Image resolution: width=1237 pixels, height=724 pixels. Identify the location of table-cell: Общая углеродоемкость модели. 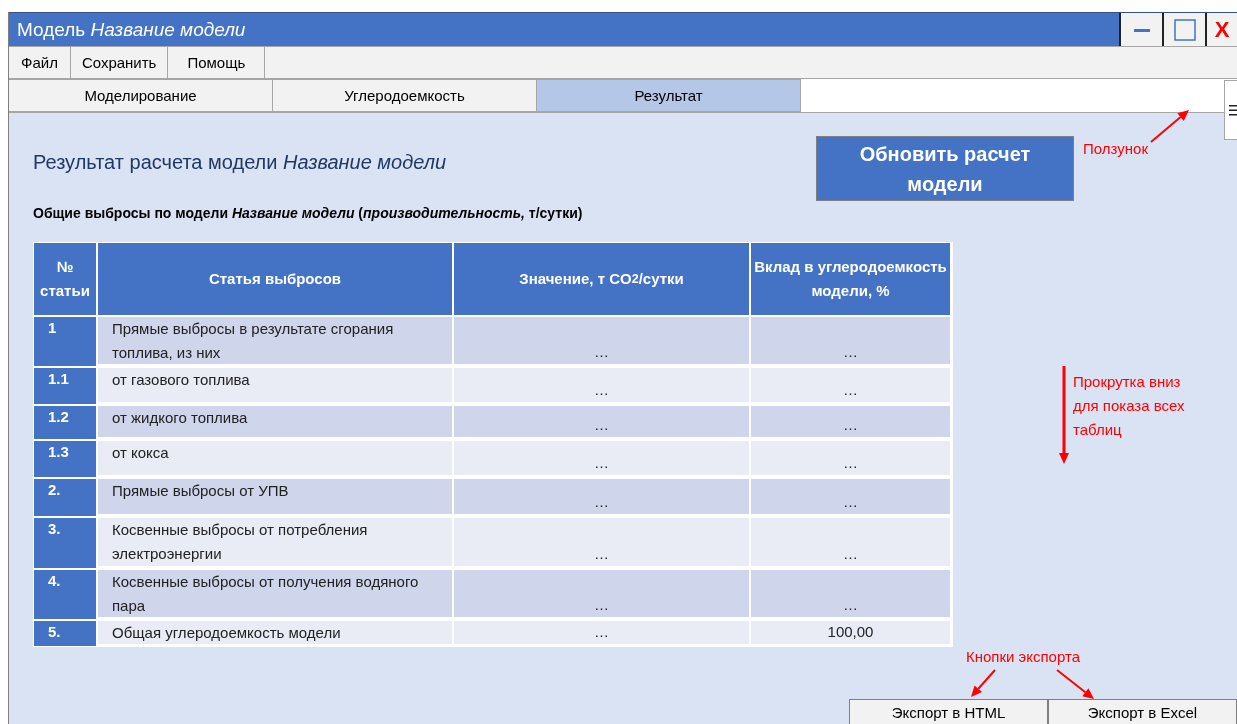
(276, 632).